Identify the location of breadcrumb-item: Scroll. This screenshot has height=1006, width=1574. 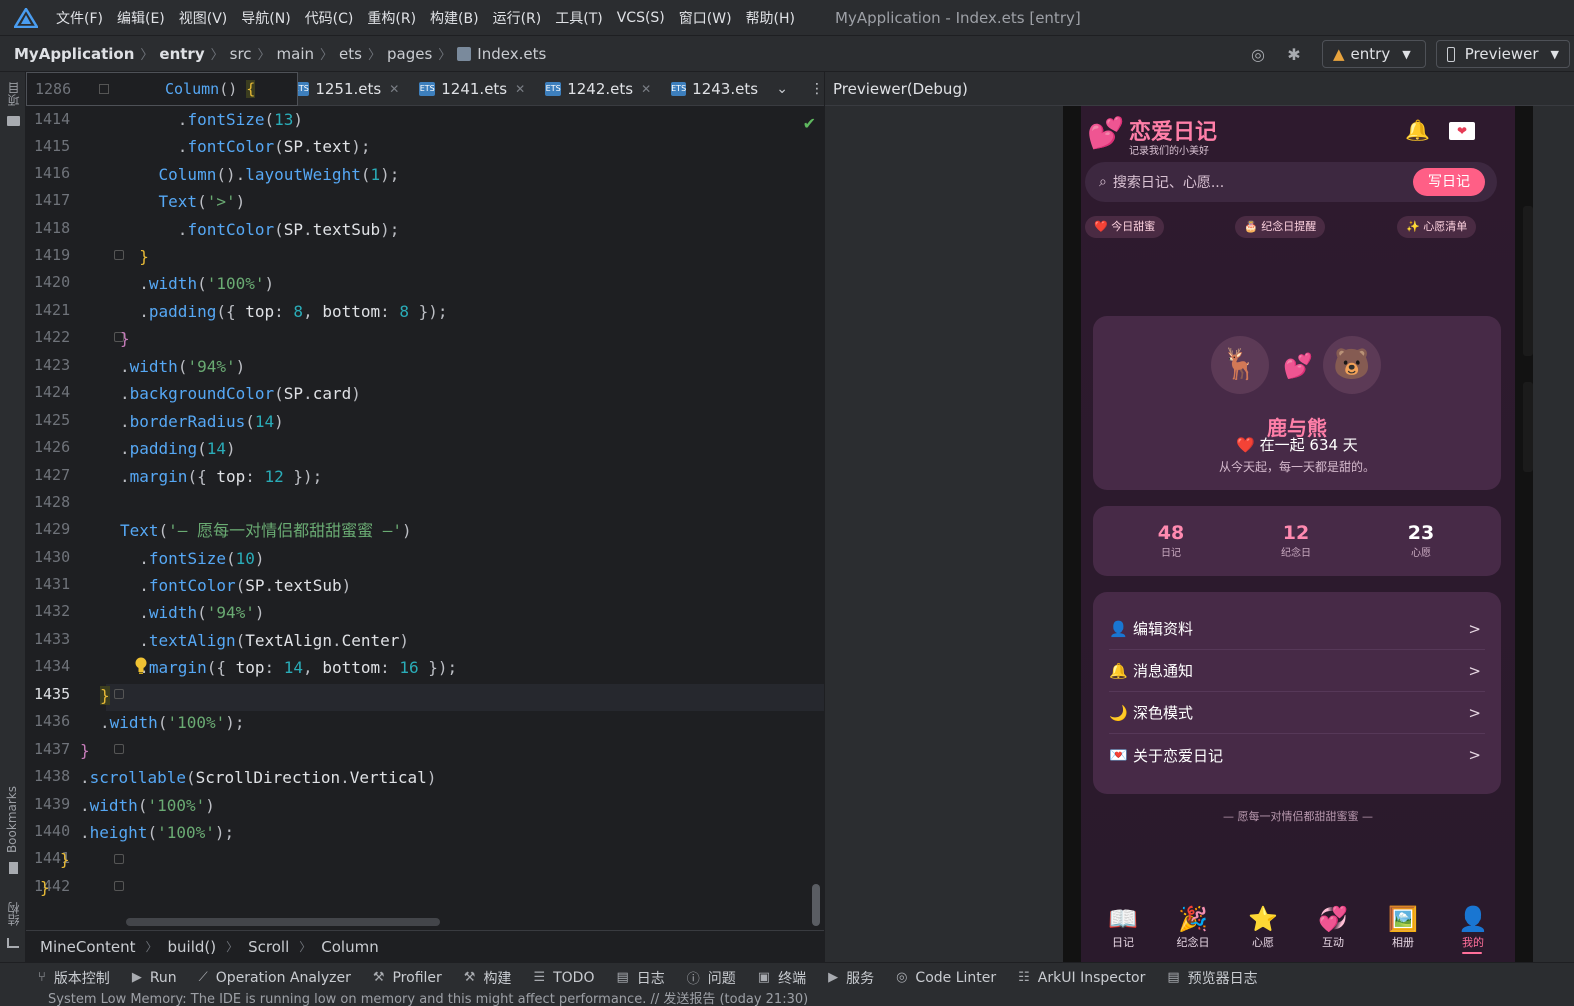
(268, 947).